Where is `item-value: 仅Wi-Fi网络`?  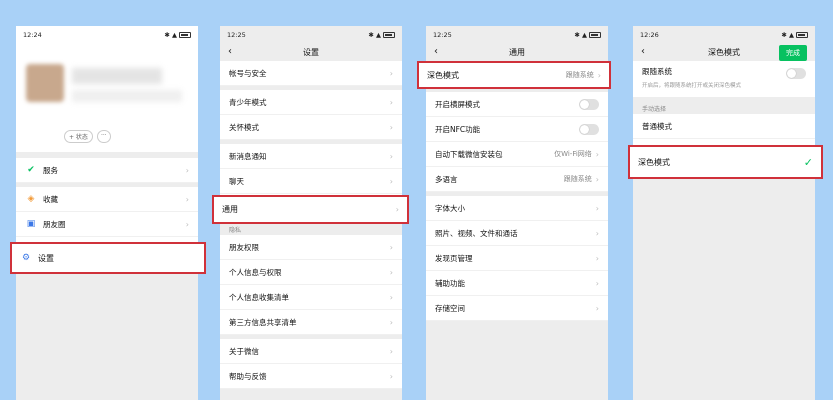 item-value: 仅Wi-Fi网络 is located at coordinates (573, 154).